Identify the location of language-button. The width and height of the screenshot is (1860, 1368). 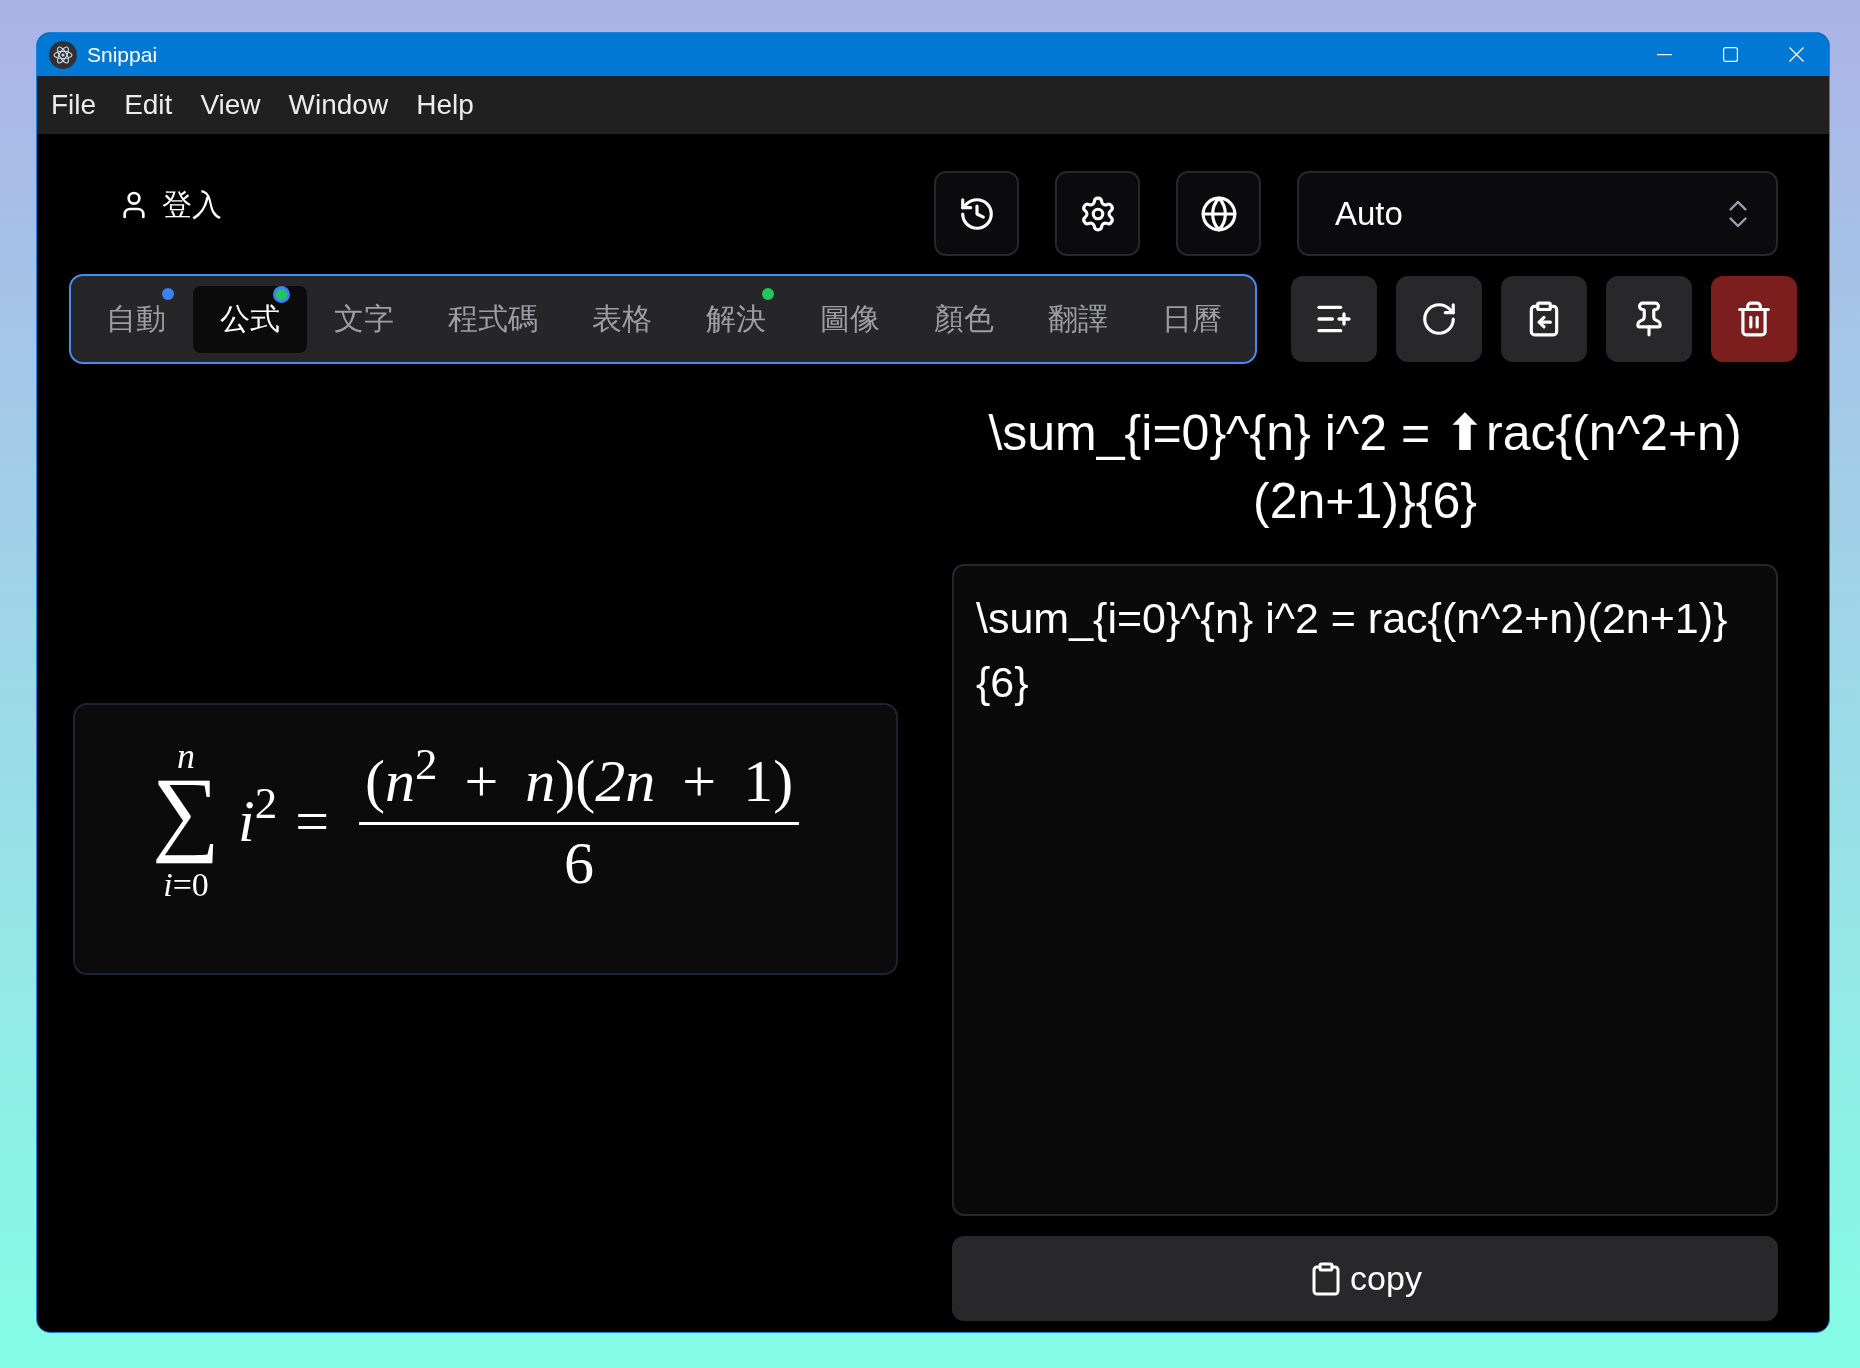
(1218, 213).